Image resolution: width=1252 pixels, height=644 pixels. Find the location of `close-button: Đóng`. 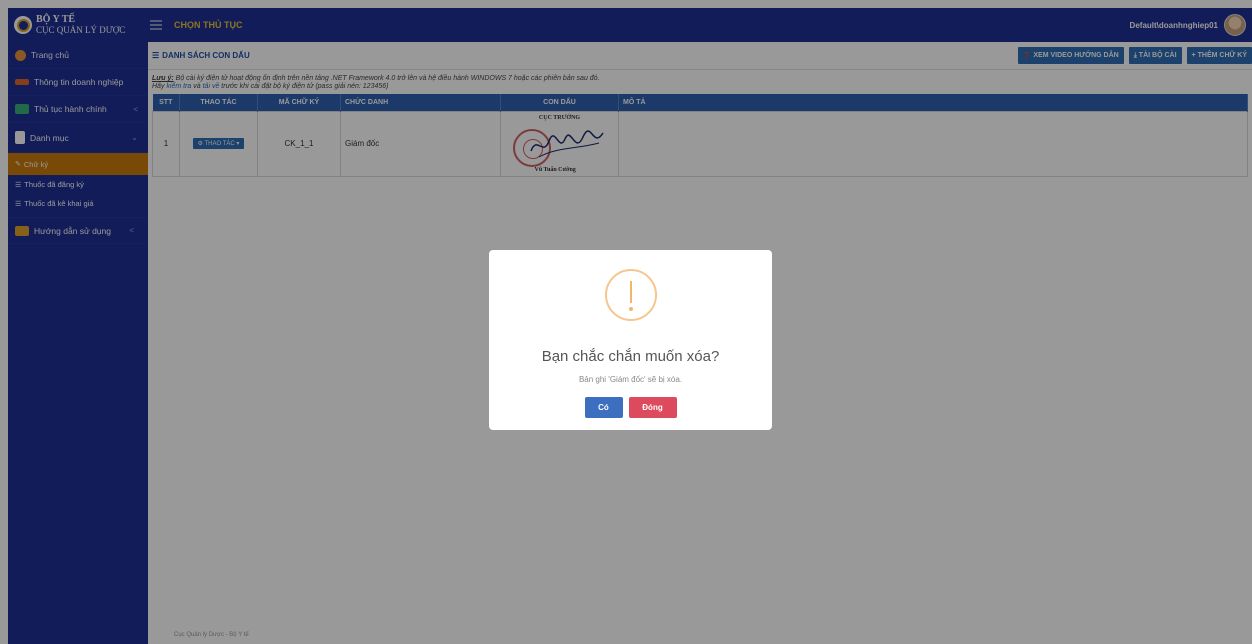

close-button: Đóng is located at coordinates (652, 407).